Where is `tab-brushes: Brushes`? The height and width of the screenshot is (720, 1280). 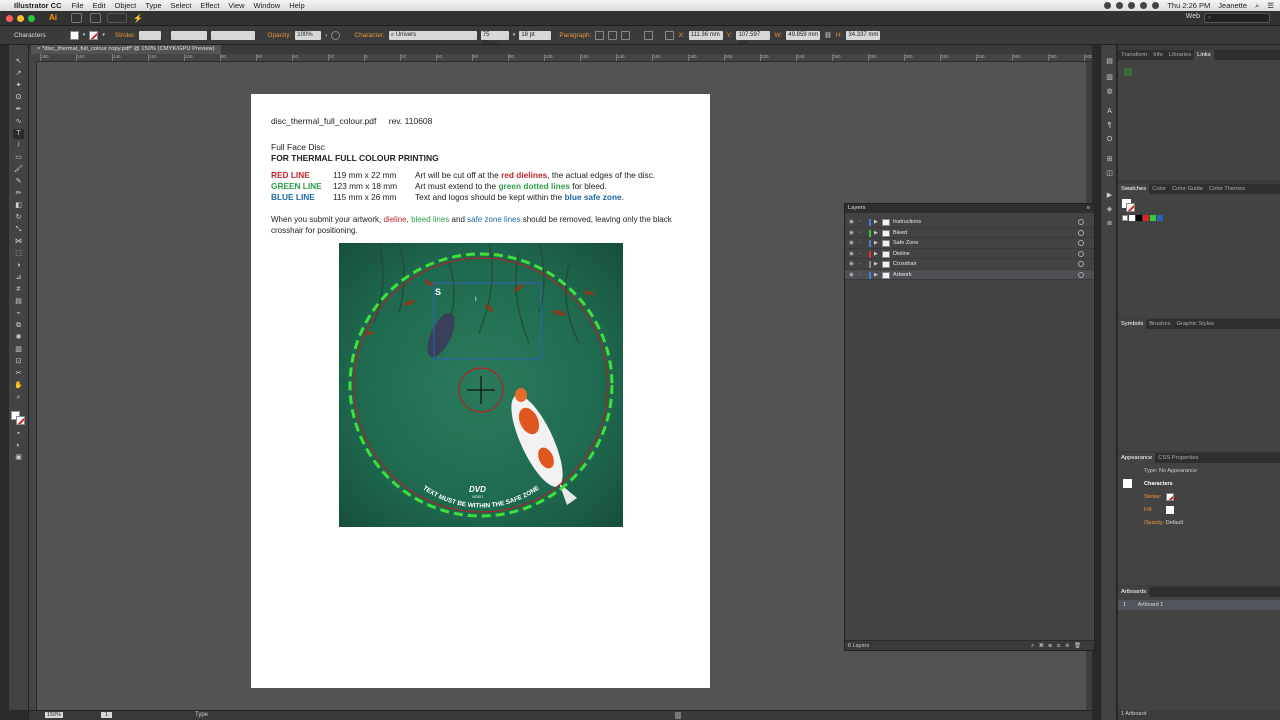
tab-brushes: Brushes is located at coordinates (1159, 324).